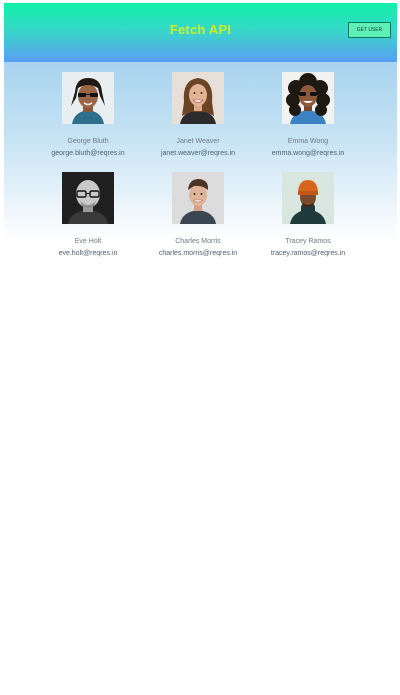 The height and width of the screenshot is (695, 400). Describe the element at coordinates (308, 141) in the screenshot. I see `user-name: Emma Wong` at that location.